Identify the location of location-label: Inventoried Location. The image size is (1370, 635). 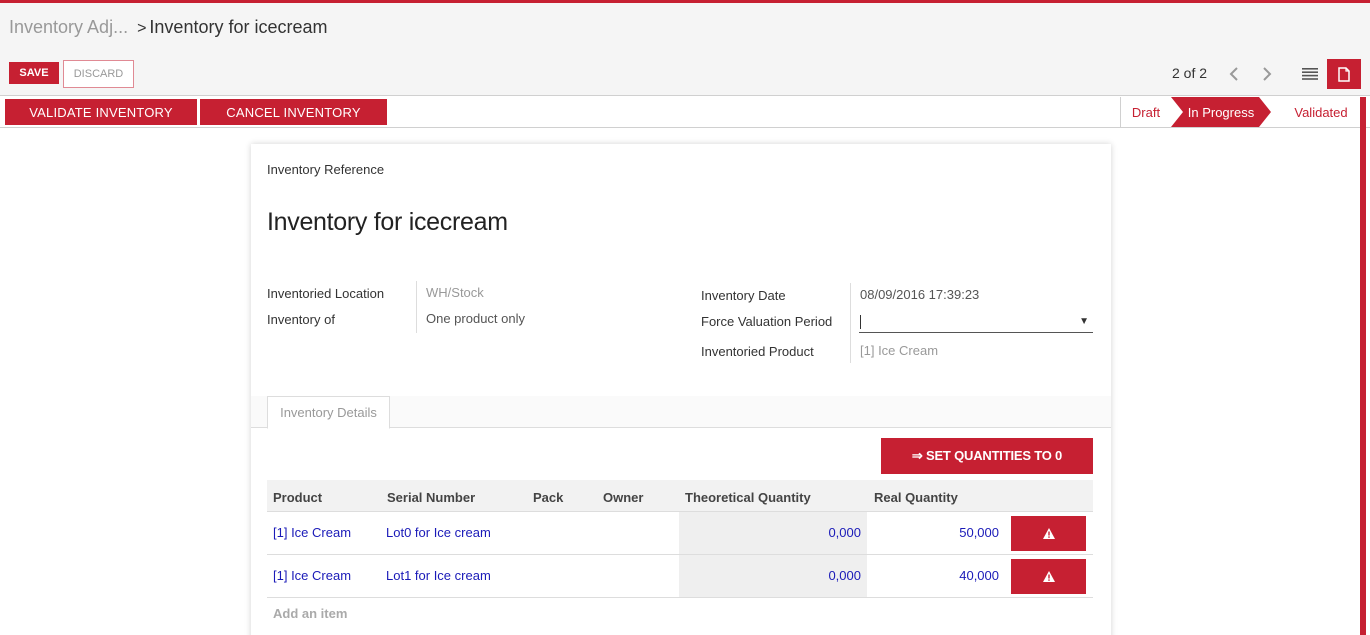
(326, 293).